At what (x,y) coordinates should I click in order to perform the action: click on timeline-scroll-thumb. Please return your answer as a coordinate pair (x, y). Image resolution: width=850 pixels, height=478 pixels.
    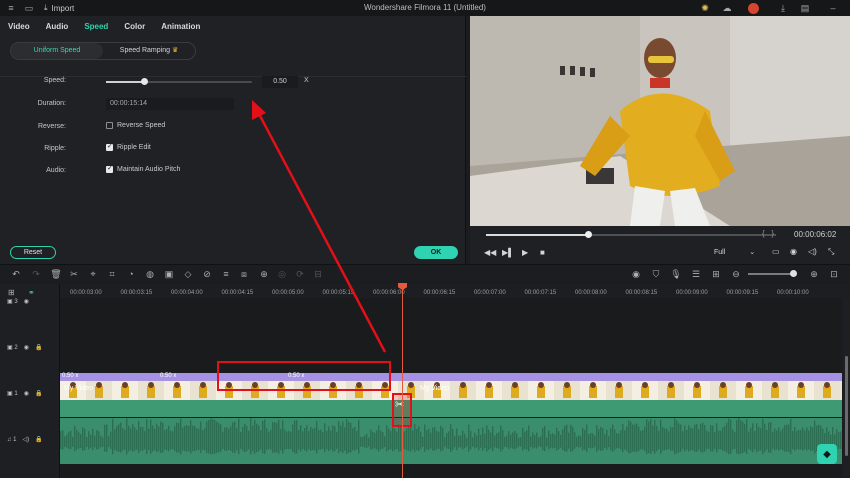
    Looking at the image, I should click on (846, 406).